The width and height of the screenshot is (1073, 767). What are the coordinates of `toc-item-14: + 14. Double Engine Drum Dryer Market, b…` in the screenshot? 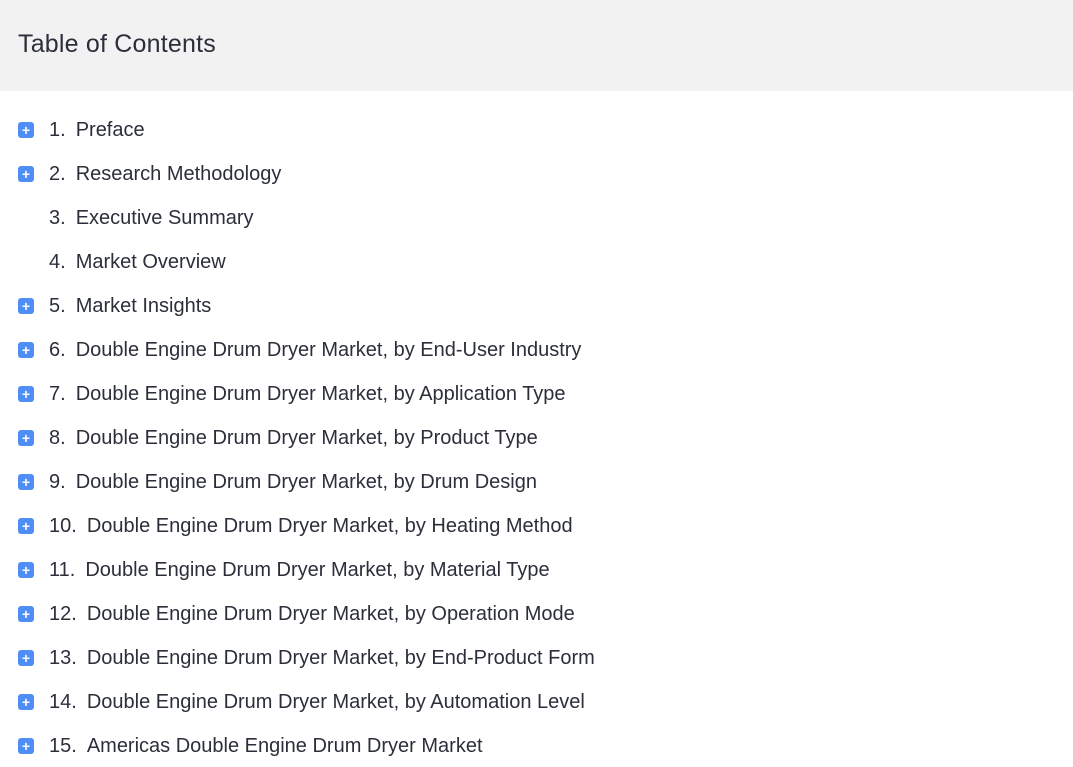 It's located at (301, 702).